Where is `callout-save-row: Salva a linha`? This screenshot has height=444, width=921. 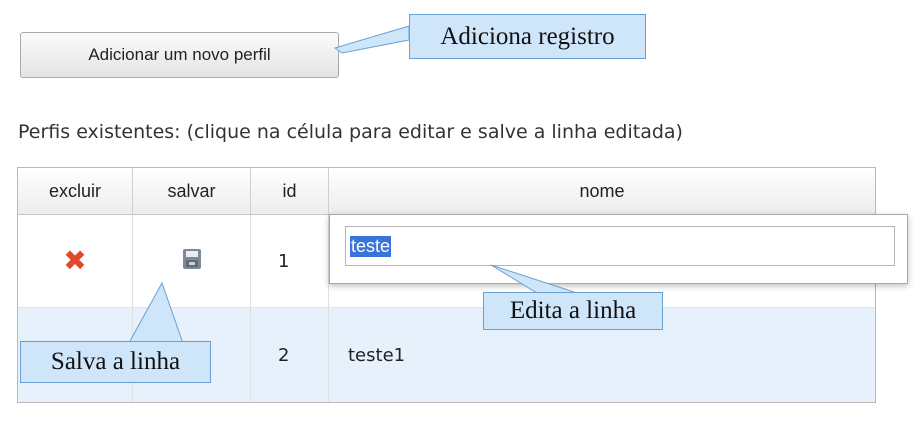 callout-save-row: Salva a linha is located at coordinates (115, 362).